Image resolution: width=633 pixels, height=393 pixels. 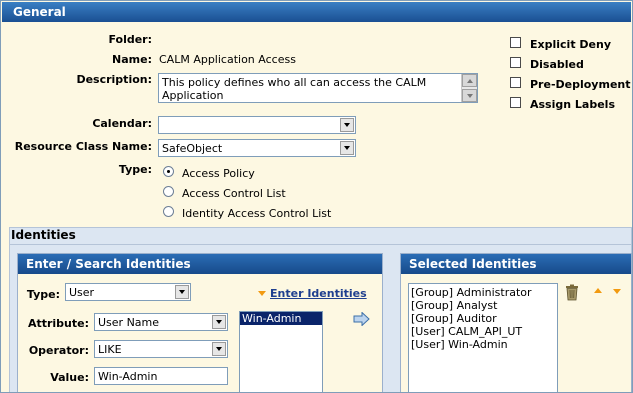 I want to click on calendar-select, so click(x=257, y=125).